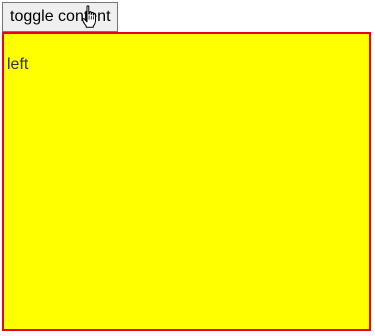  Describe the element at coordinates (60, 17) in the screenshot. I see `toggle-content-button: toggle content` at that location.